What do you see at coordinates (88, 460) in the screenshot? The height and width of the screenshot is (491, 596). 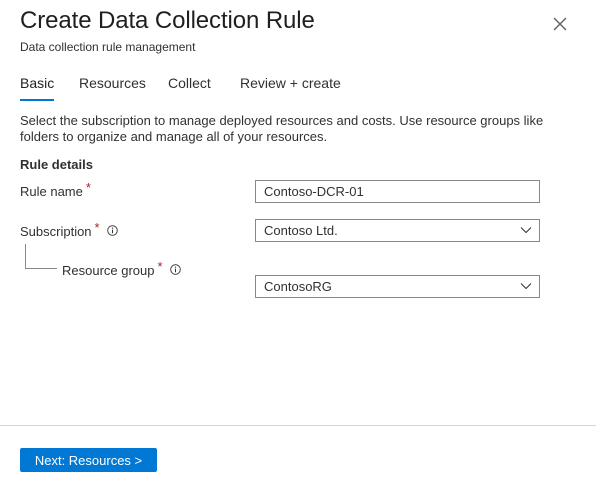 I see `next-resources-button: Next: Resources >` at bounding box center [88, 460].